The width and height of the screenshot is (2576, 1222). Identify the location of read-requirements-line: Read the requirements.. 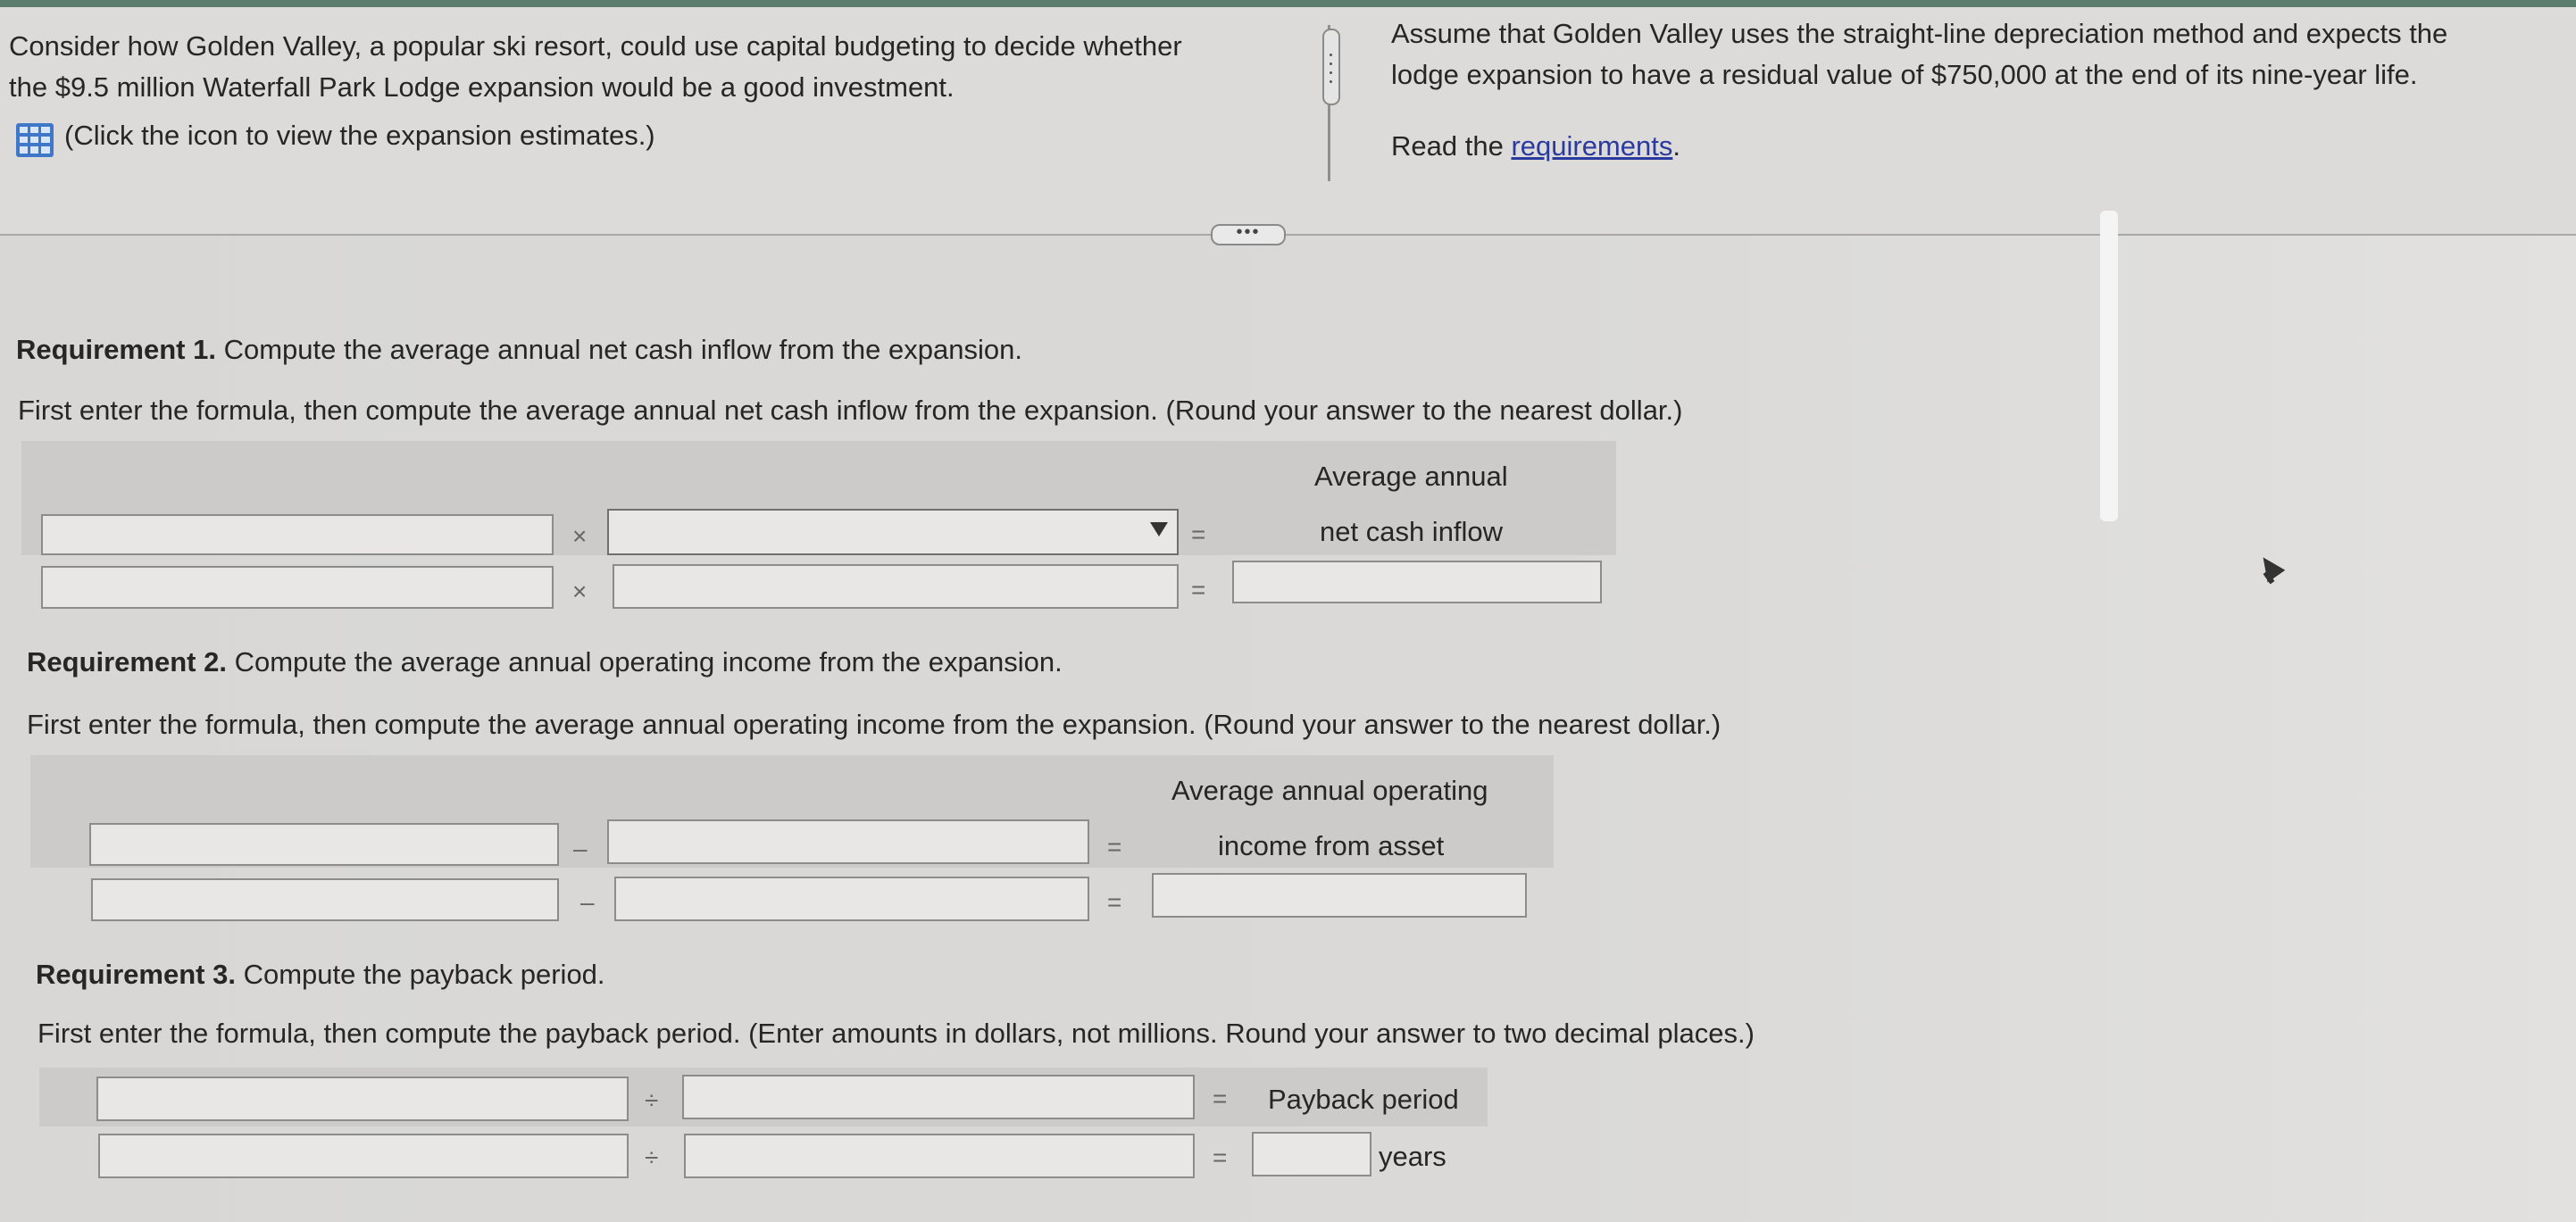
(1535, 146).